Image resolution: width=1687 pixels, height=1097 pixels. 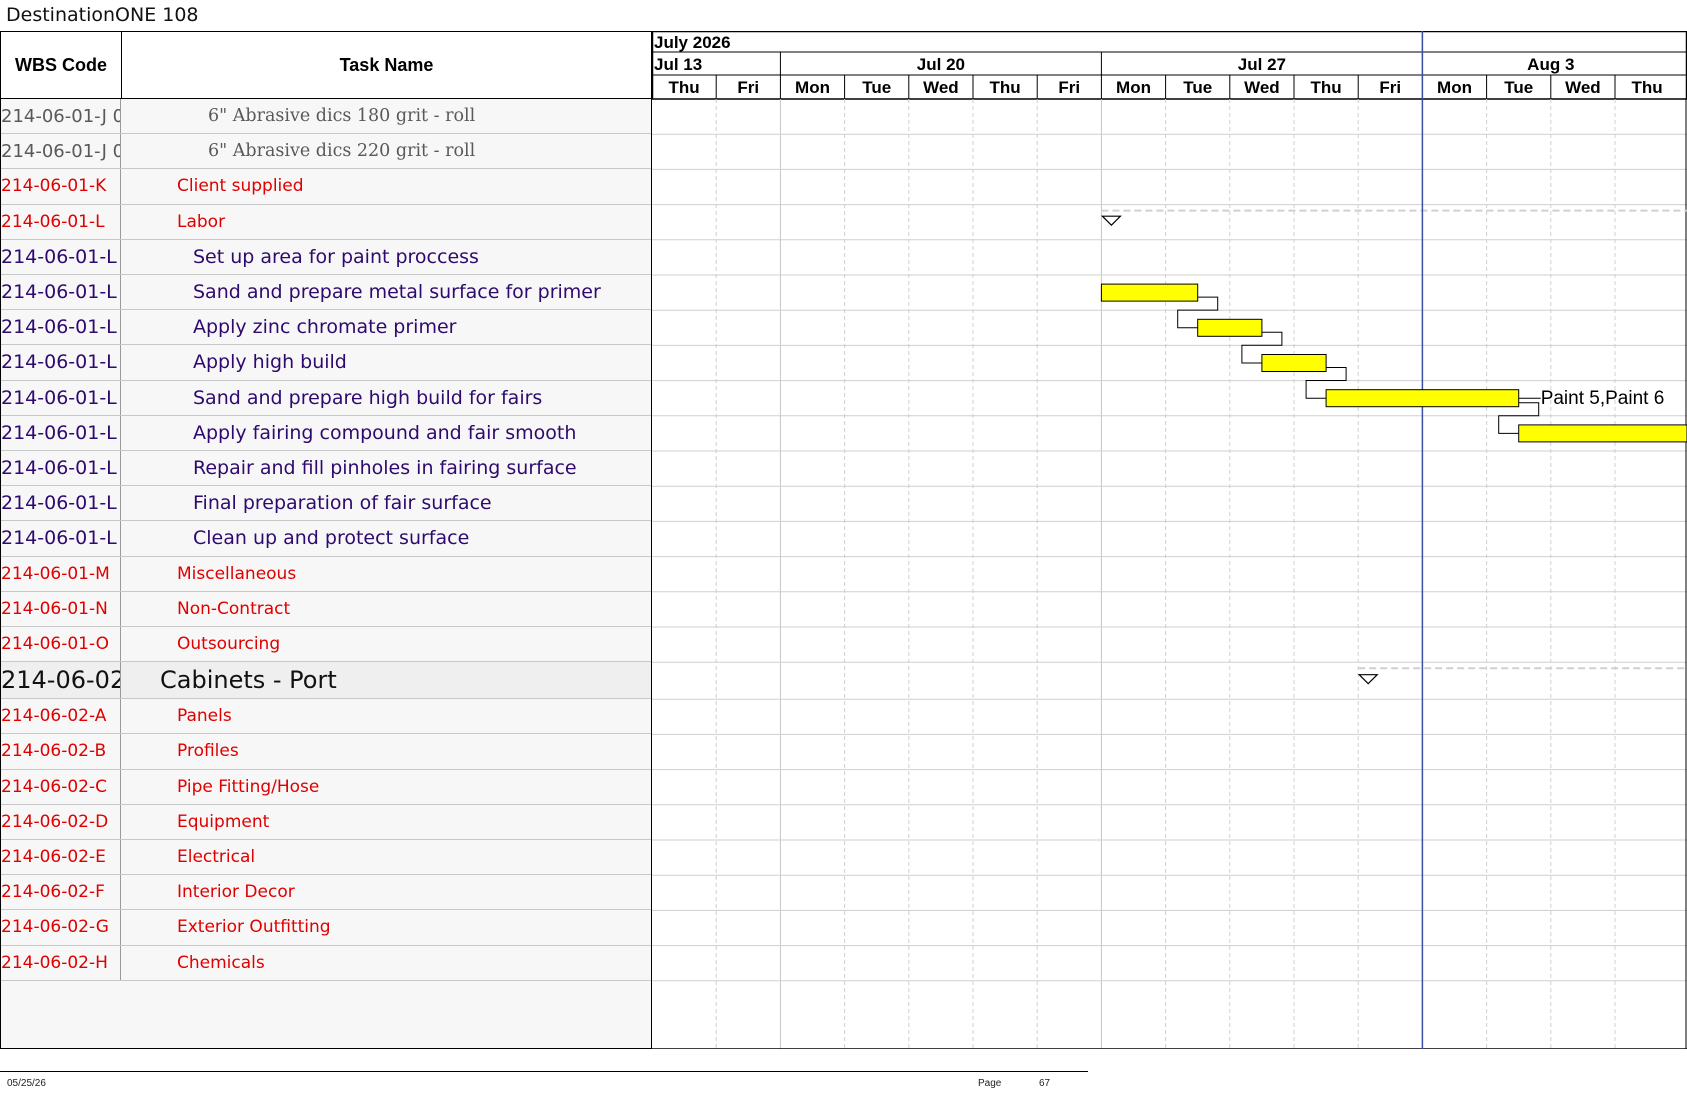 What do you see at coordinates (204, 716) in the screenshot?
I see `task-name: Panels` at bounding box center [204, 716].